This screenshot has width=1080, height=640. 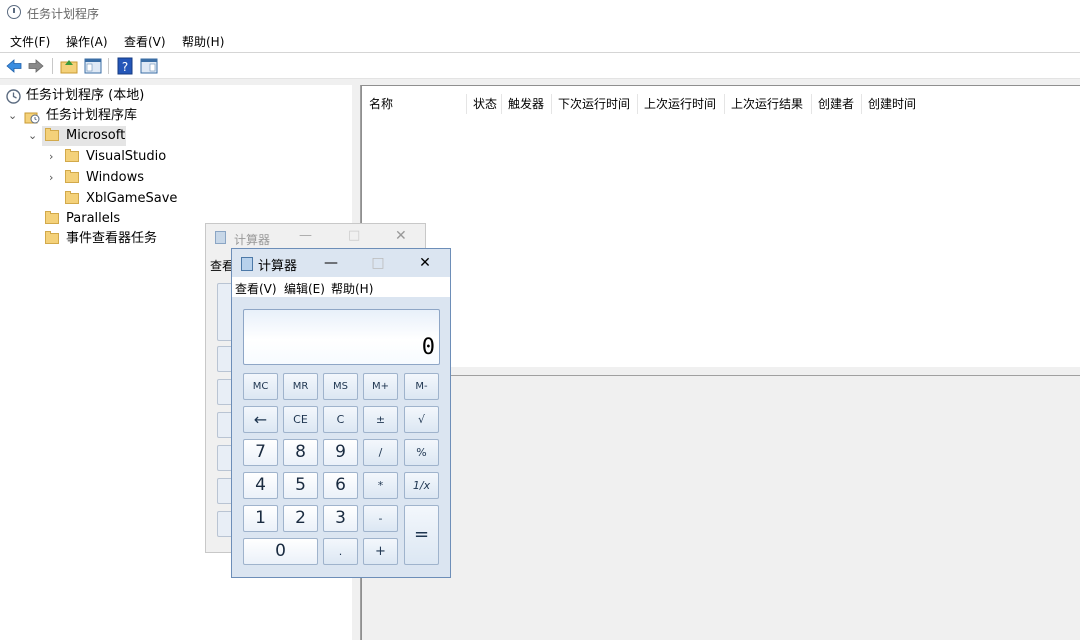 I want to click on tree-item-label: 任务计划程序 (本地), so click(x=85, y=95).